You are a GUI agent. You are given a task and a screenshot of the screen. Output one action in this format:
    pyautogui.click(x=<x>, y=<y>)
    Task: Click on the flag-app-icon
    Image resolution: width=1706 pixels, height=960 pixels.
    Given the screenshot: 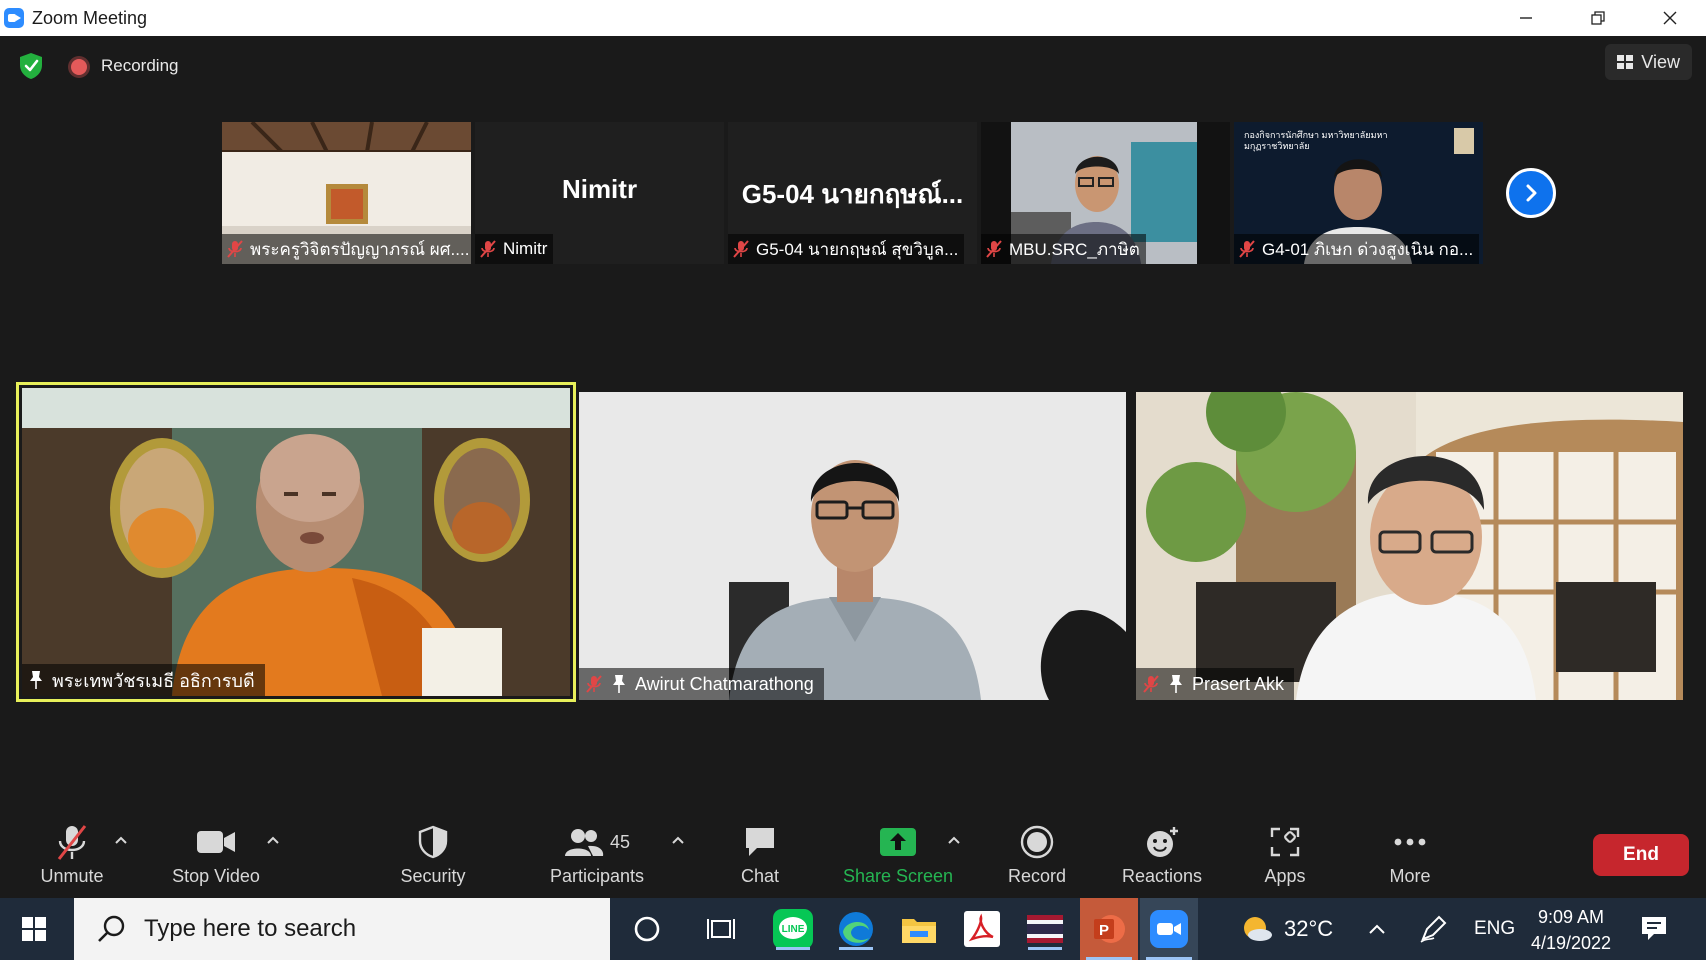 What is the action you would take?
    pyautogui.click(x=1045, y=929)
    